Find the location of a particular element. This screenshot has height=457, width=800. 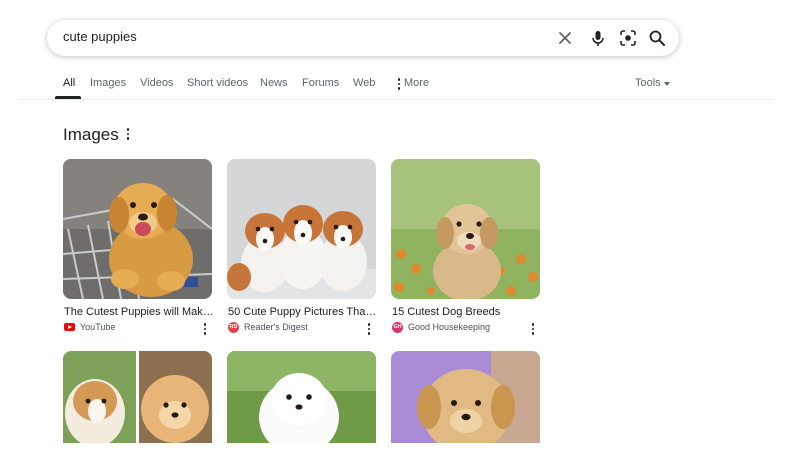

search-icon is located at coordinates (657, 38).